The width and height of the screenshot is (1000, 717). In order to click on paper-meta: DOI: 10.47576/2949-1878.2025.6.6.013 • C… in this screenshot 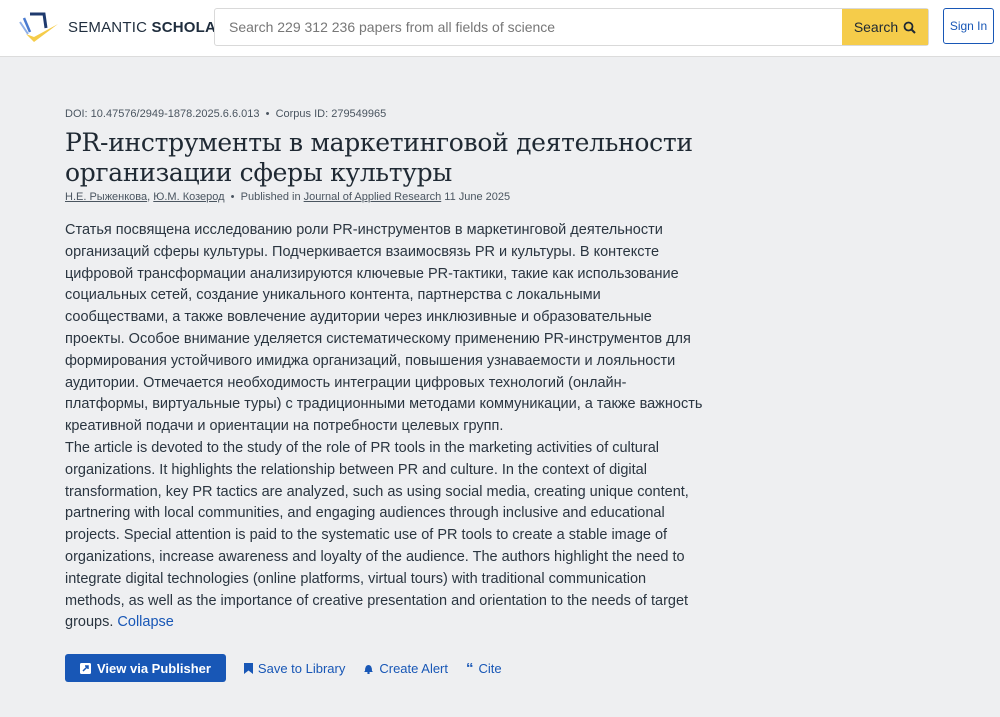, I will do `click(226, 114)`.